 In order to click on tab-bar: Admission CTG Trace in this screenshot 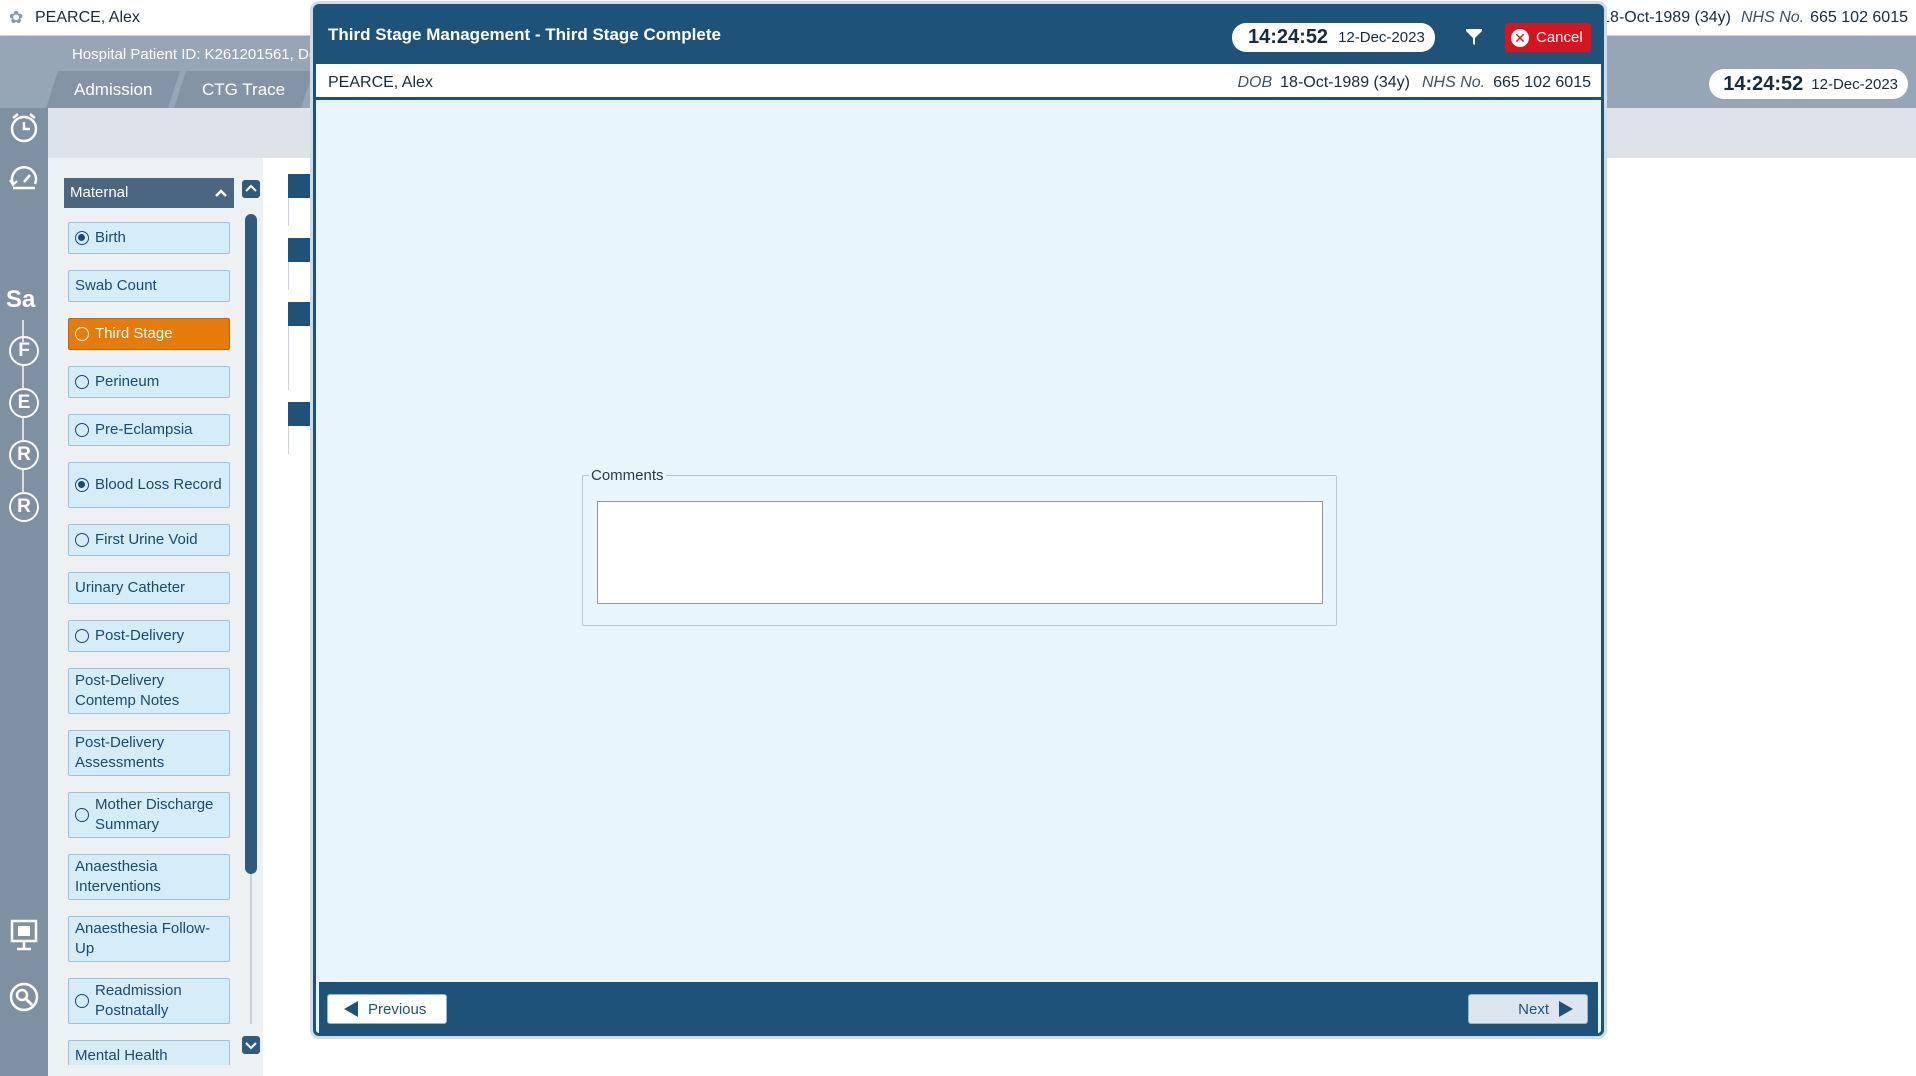, I will do `click(179, 89)`.